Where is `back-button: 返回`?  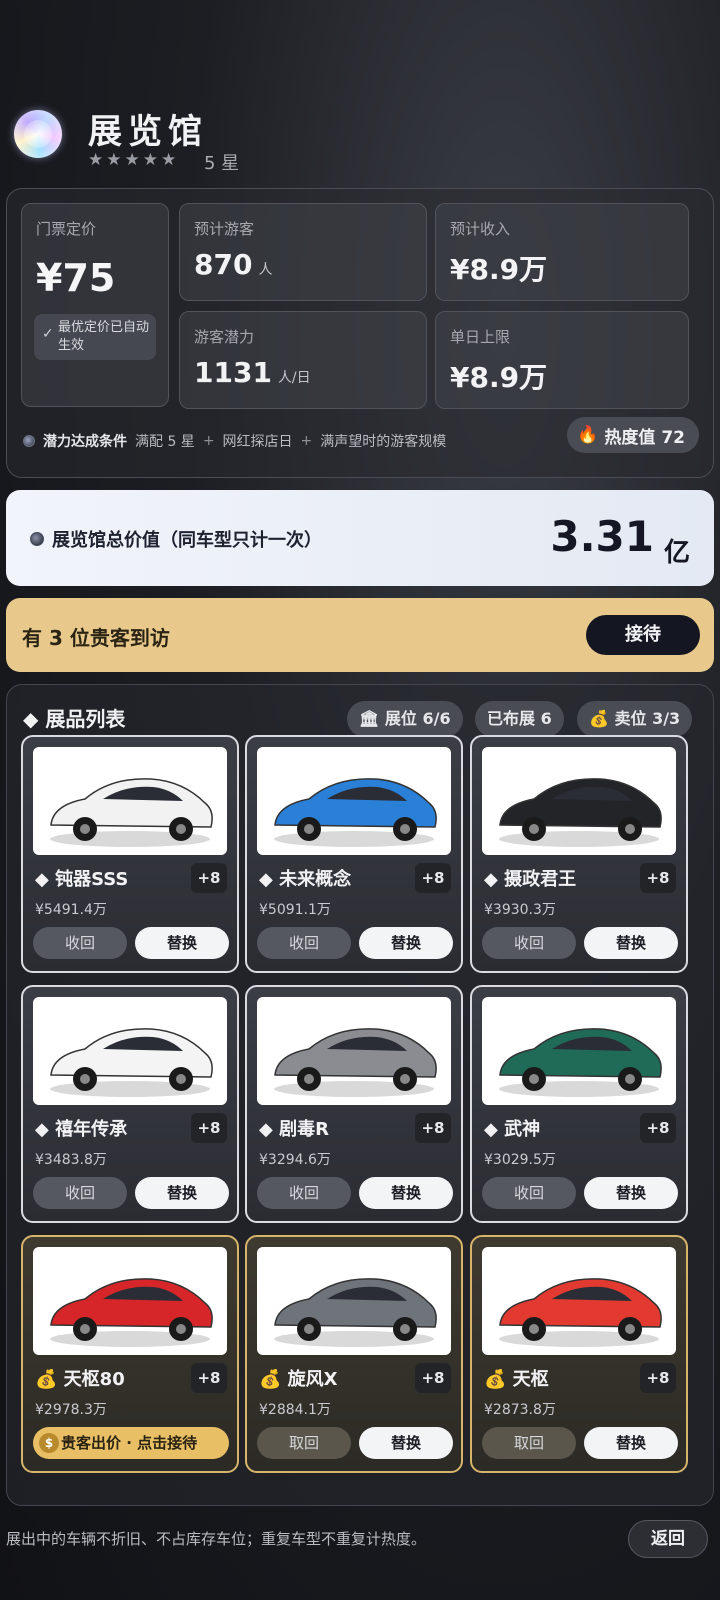
back-button: 返回 is located at coordinates (668, 1539).